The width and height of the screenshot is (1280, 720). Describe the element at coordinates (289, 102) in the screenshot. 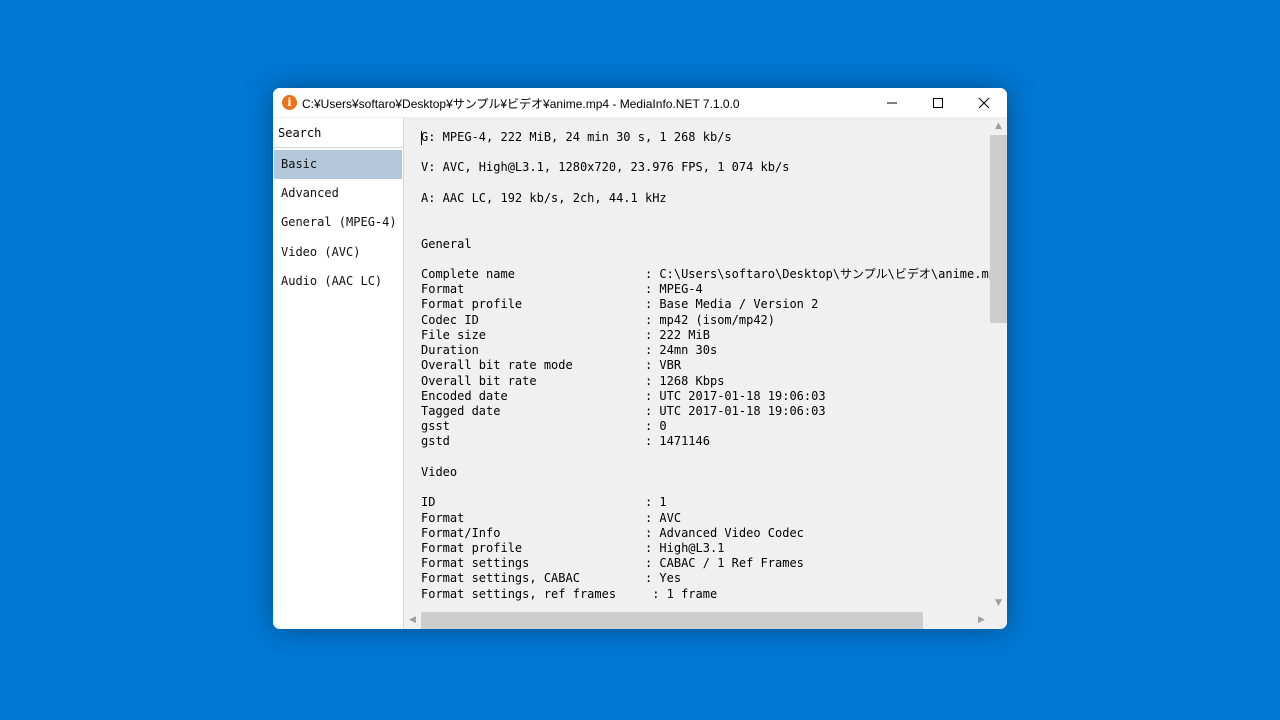

I see `info-icon: i` at that location.